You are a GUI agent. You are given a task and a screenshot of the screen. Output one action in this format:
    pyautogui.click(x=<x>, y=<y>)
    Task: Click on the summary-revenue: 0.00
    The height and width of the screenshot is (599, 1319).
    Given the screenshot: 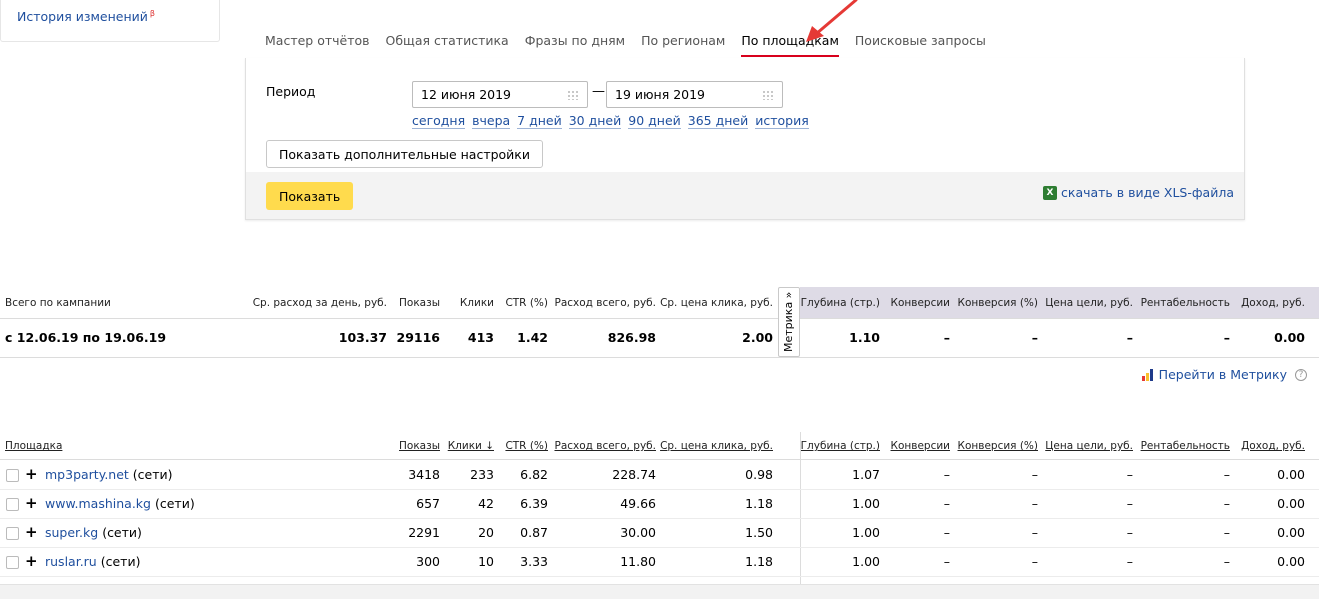 What is the action you would take?
    pyautogui.click(x=1289, y=337)
    